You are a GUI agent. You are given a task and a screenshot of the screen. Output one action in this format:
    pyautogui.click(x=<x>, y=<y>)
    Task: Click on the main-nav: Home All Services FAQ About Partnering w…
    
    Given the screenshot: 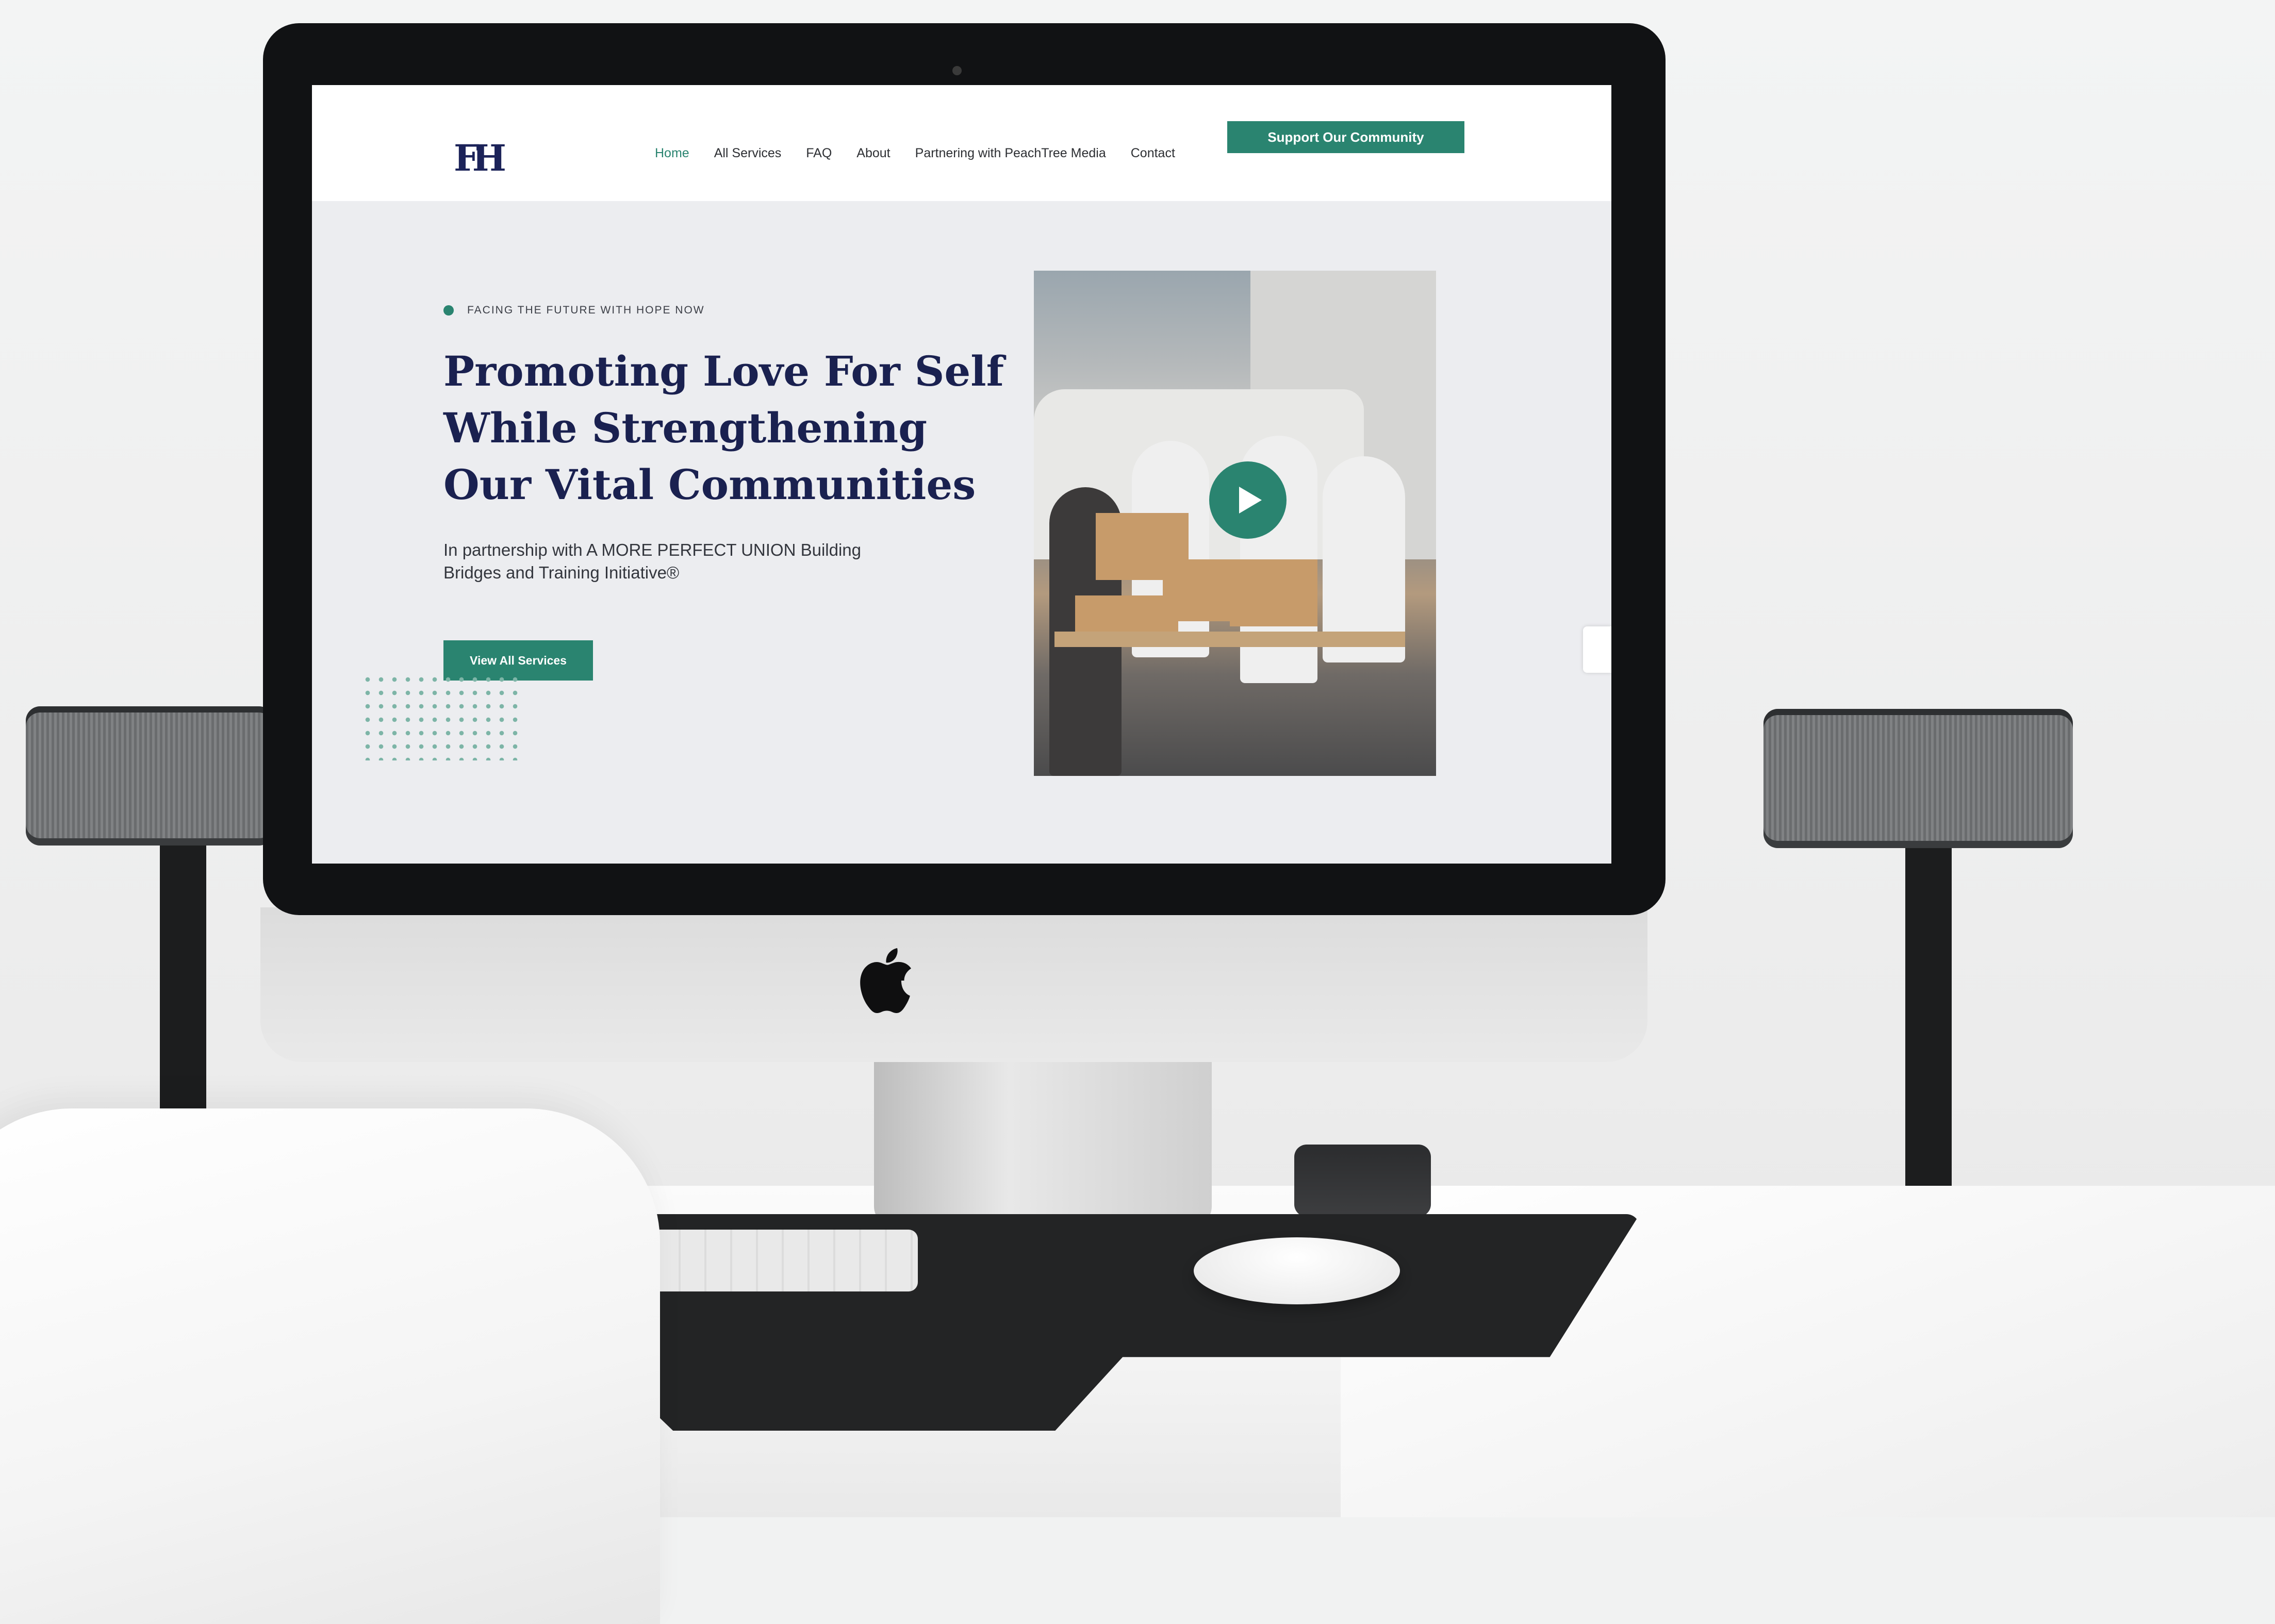 What is the action you would take?
    pyautogui.click(x=915, y=153)
    